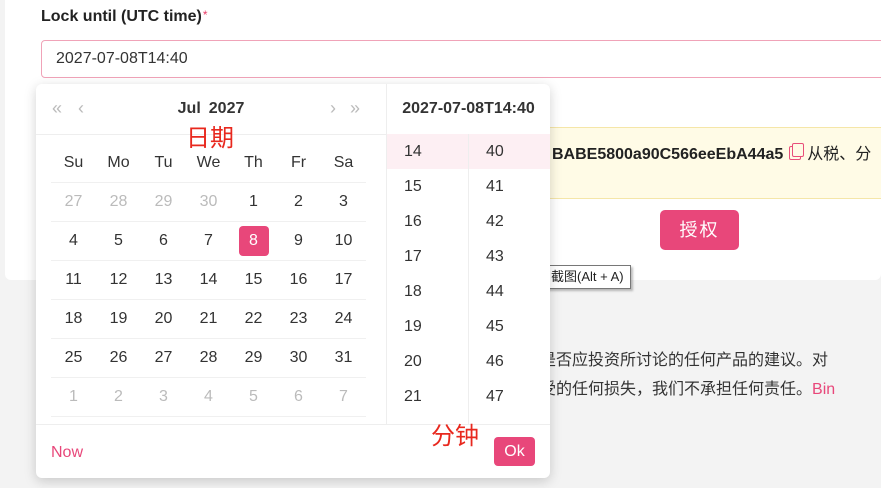 This screenshot has height=488, width=881. What do you see at coordinates (189, 108) in the screenshot?
I see `month-label: Jul` at bounding box center [189, 108].